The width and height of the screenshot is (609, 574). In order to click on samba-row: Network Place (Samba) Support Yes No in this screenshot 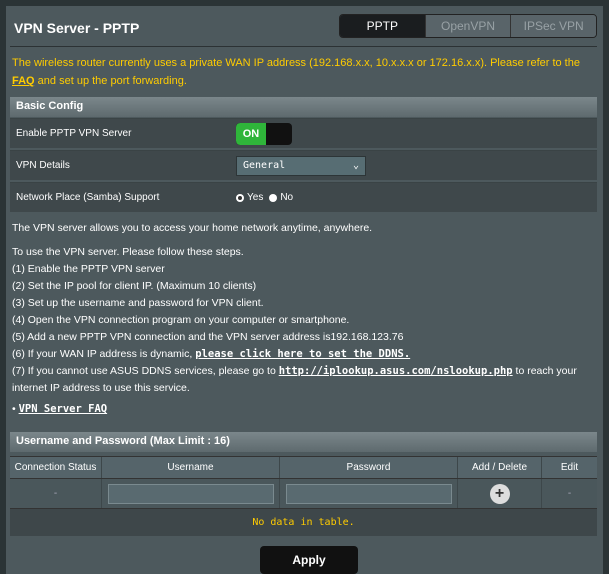, I will do `click(303, 197)`.